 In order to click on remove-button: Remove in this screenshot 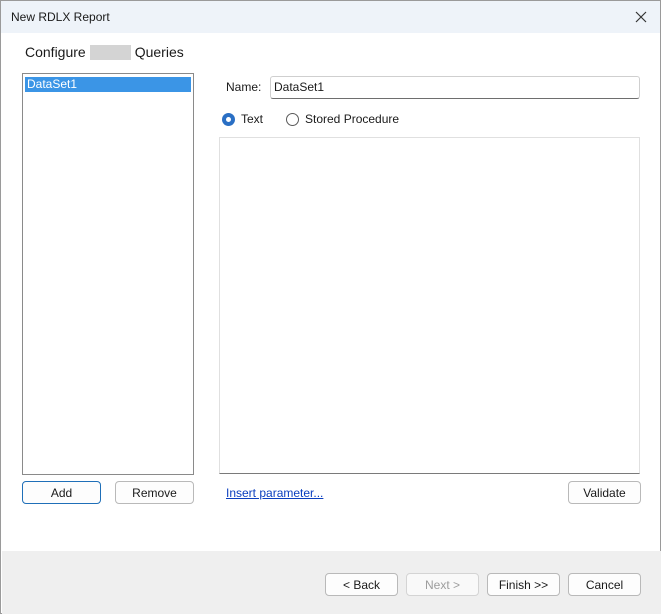, I will do `click(154, 492)`.